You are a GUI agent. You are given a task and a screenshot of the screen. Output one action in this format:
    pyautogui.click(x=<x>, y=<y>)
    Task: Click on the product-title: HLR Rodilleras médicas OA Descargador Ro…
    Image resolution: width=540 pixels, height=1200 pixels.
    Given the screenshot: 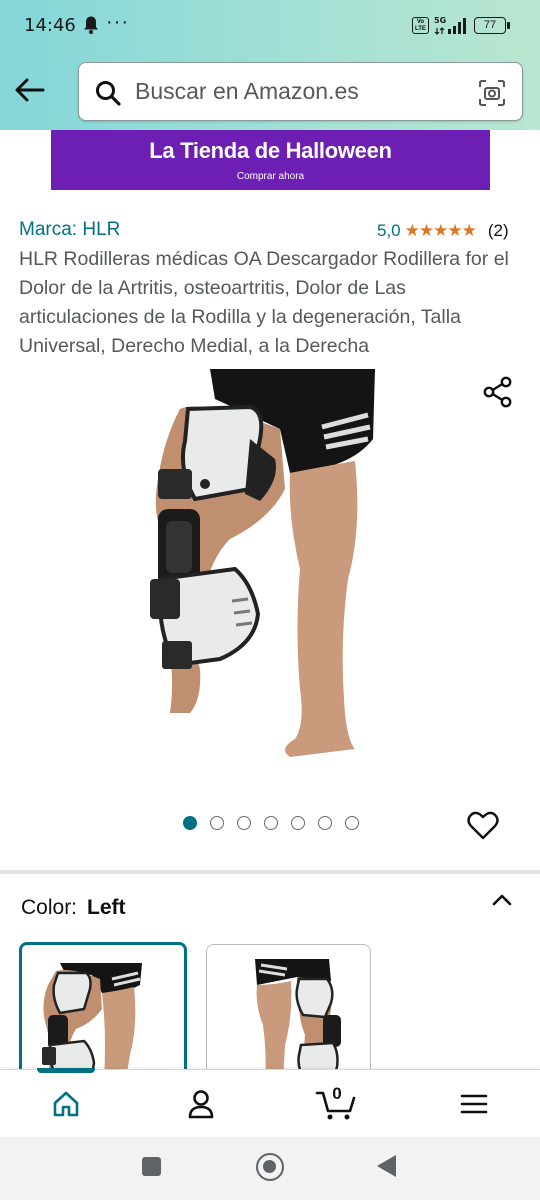 What is the action you would take?
    pyautogui.click(x=264, y=302)
    